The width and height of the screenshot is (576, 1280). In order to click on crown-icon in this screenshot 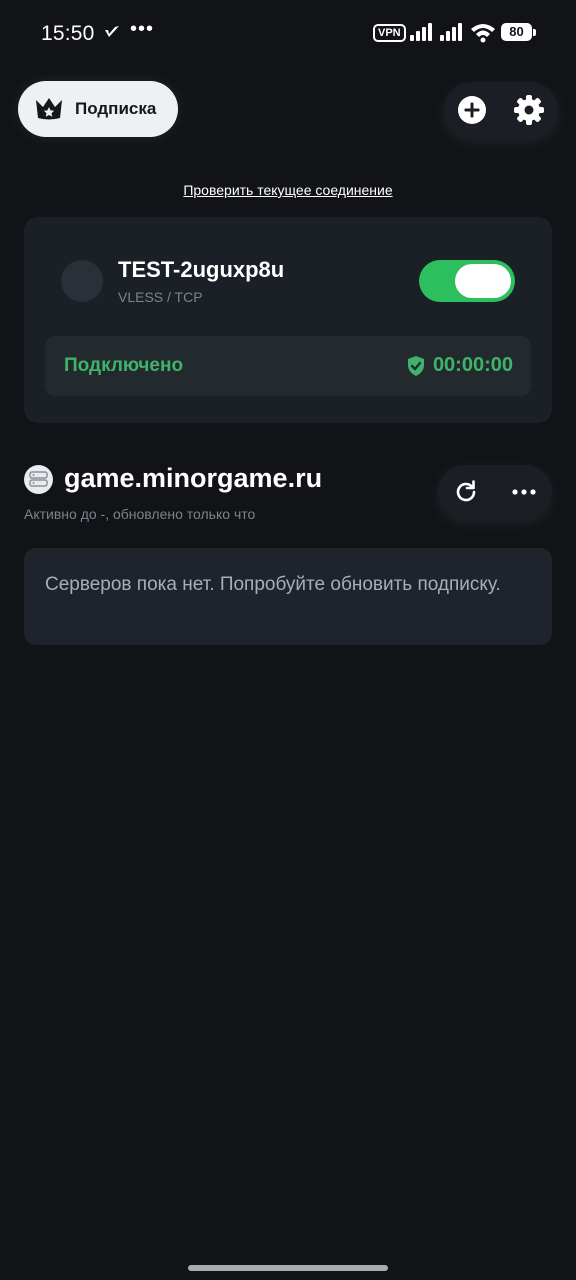, I will do `click(49, 109)`.